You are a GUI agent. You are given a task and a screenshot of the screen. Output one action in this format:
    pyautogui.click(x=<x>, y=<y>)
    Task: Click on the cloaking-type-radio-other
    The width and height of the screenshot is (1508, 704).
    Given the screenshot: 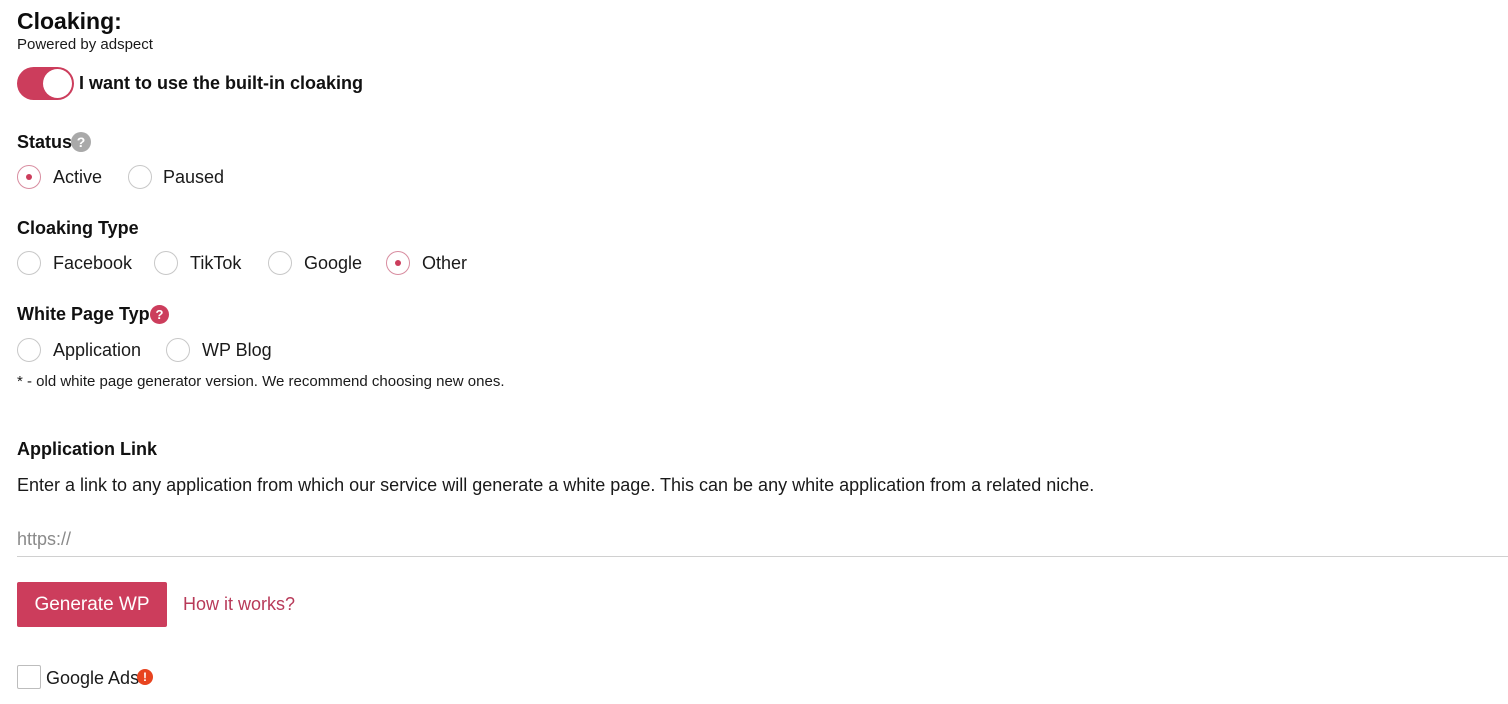 What is the action you would take?
    pyautogui.click(x=398, y=263)
    